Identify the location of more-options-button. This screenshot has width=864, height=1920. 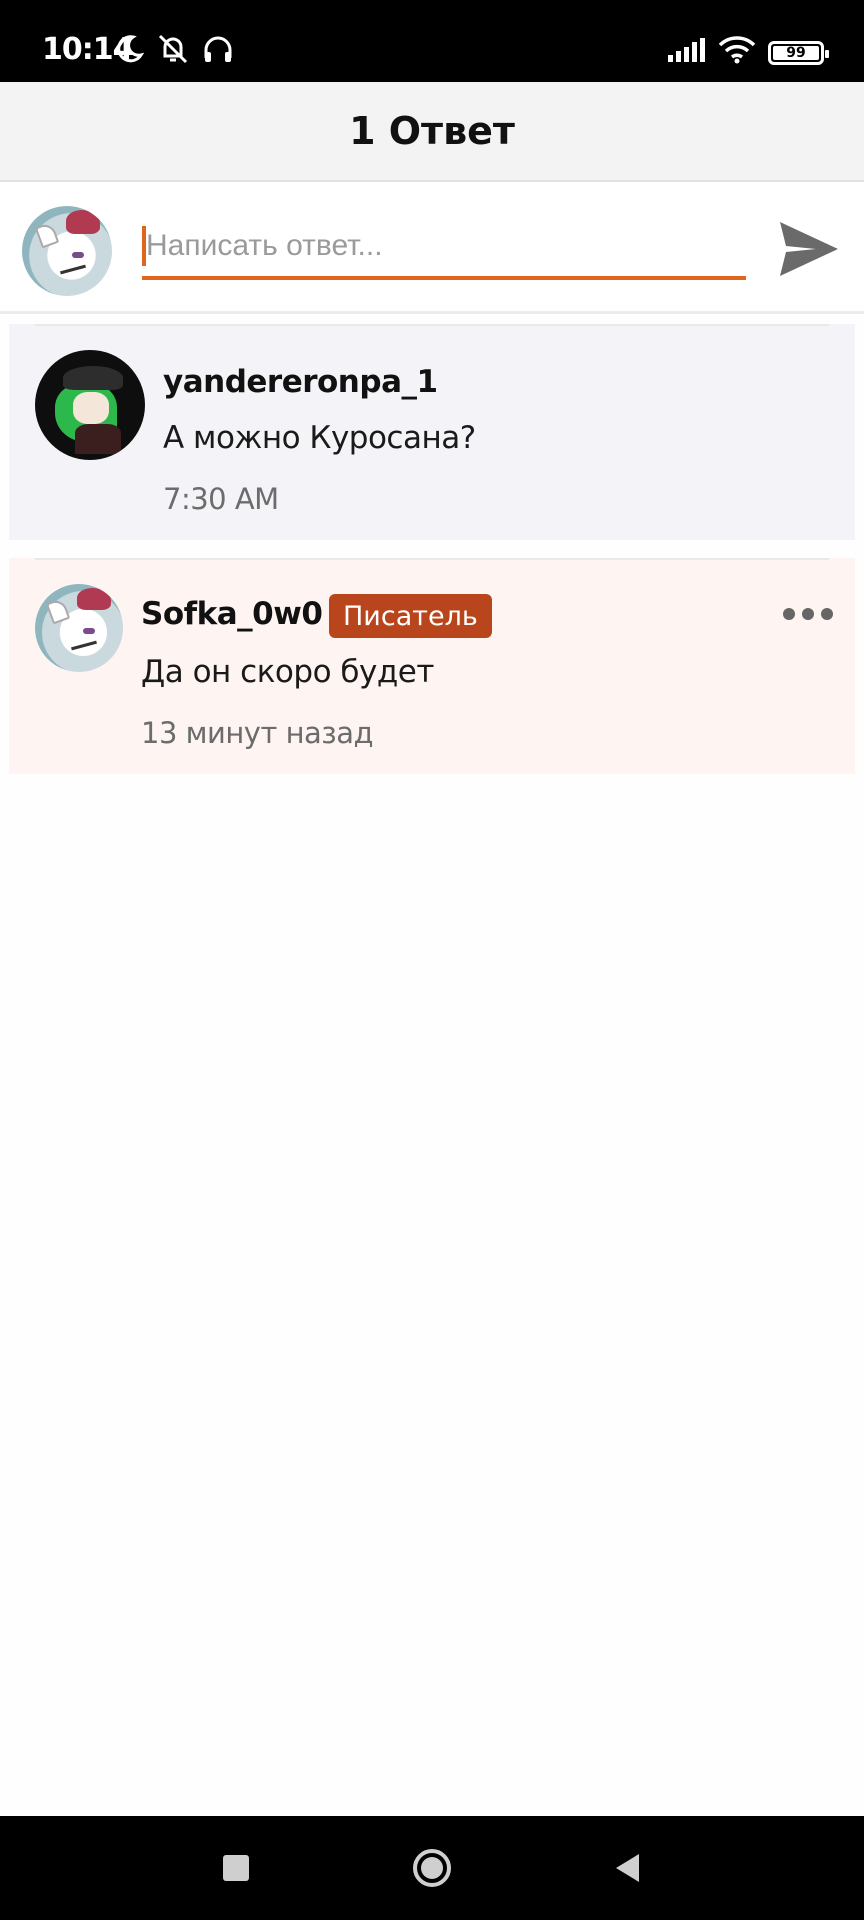
(808, 614).